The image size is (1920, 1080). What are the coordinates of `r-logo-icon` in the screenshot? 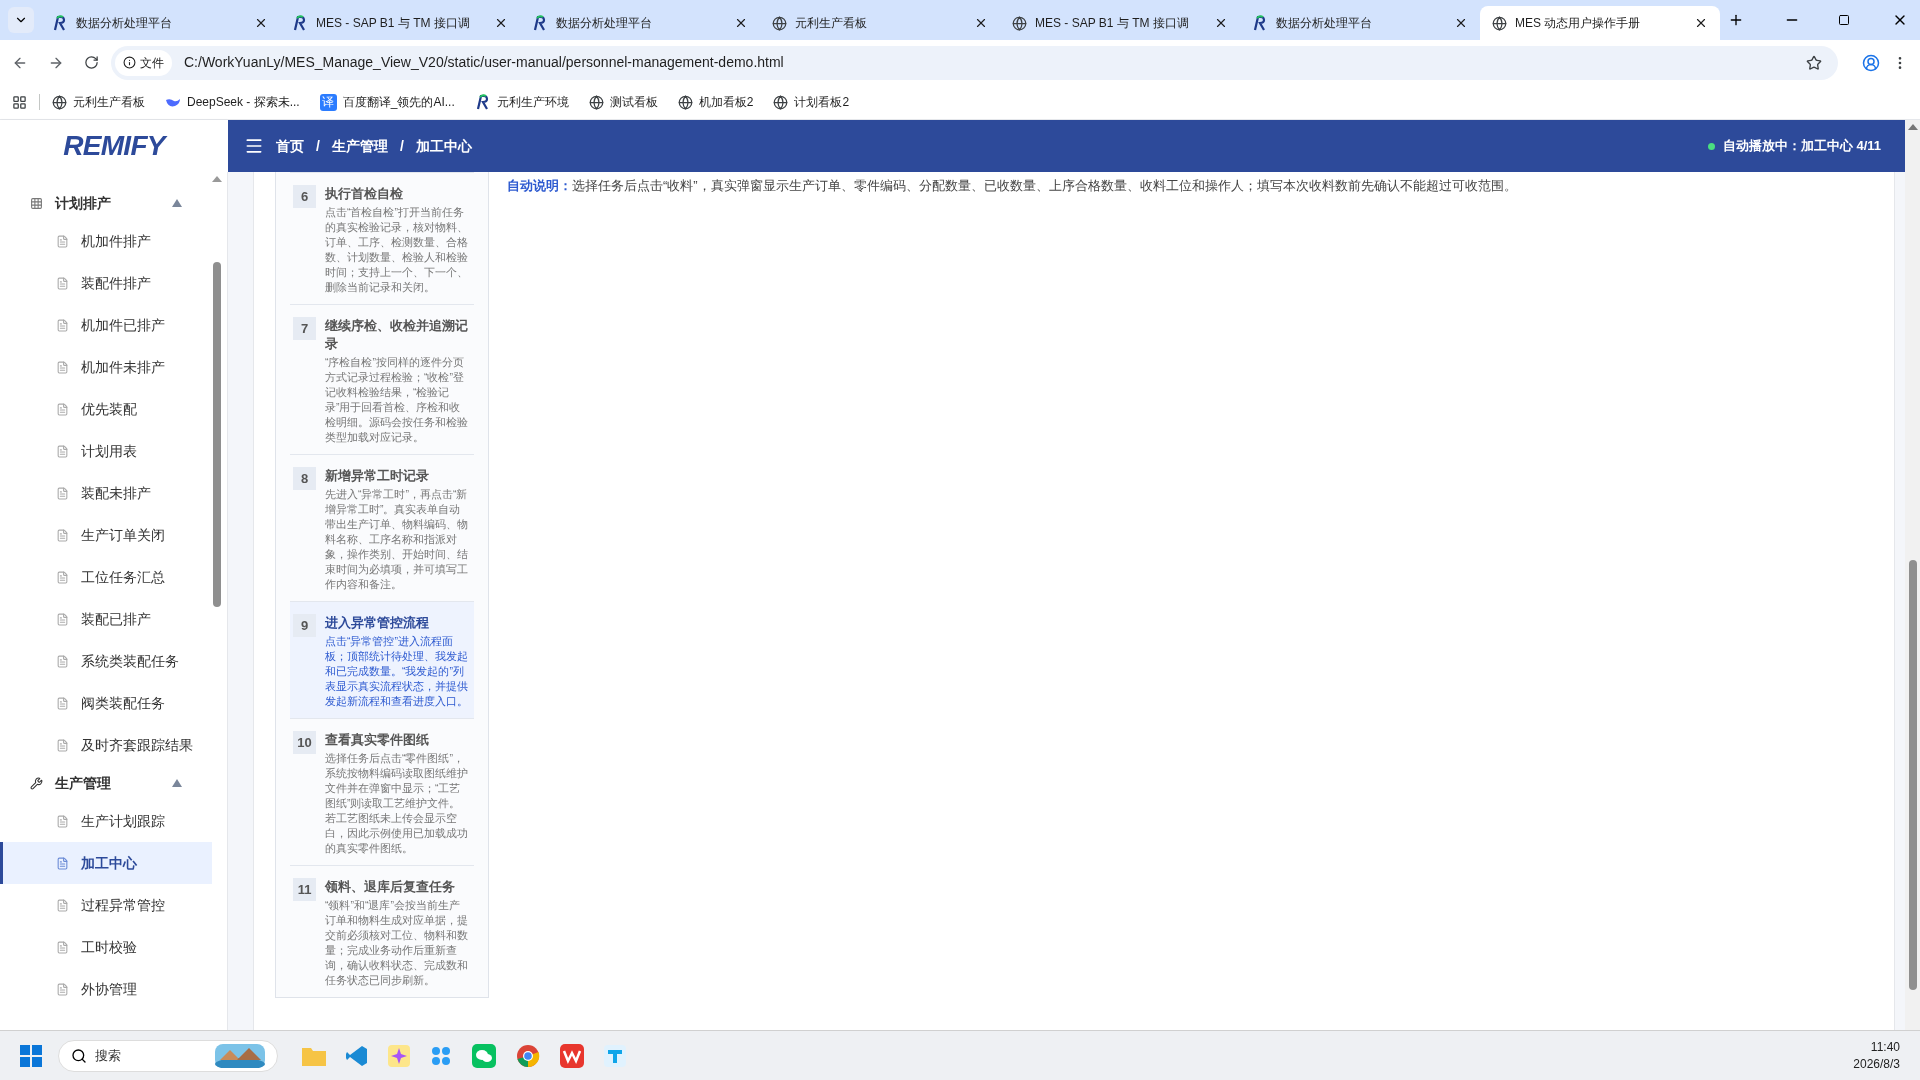 It's located at (300, 23).